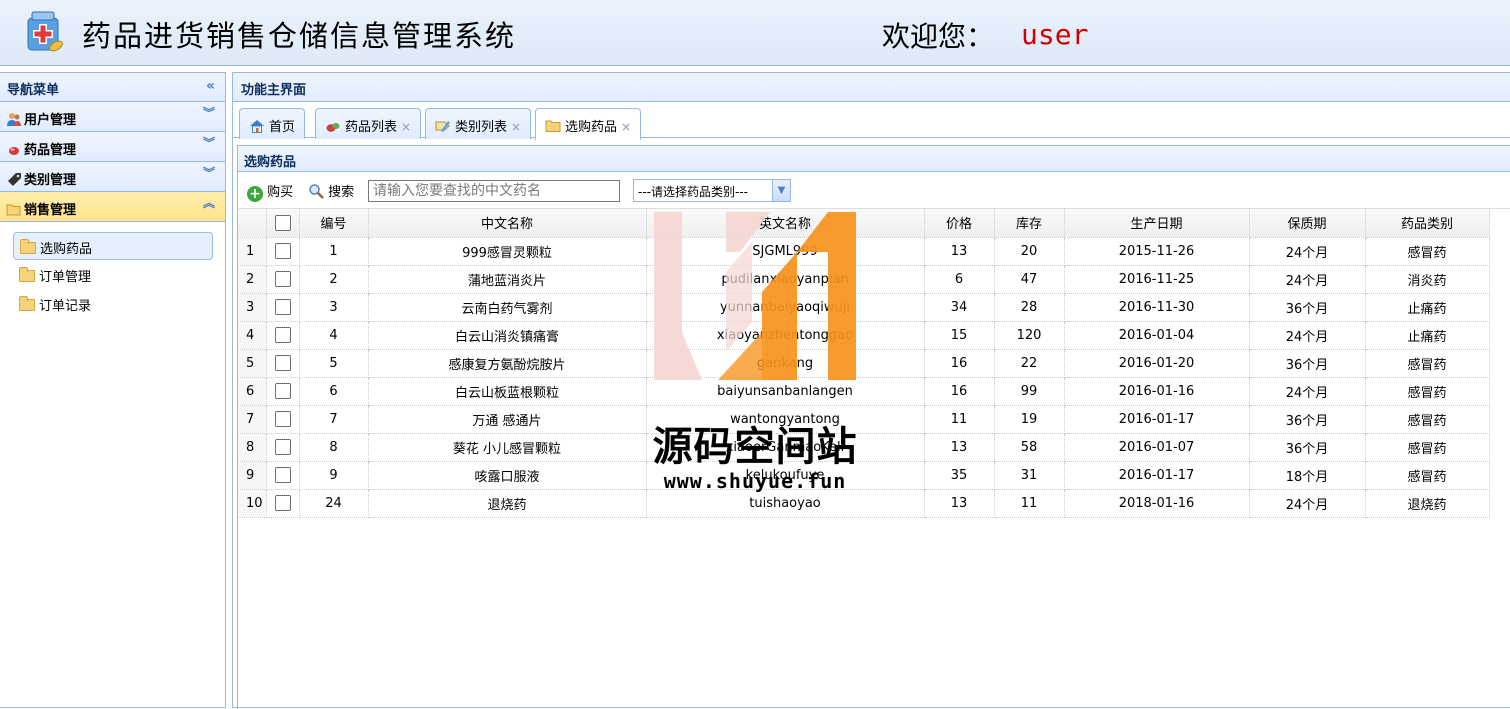 The width and height of the screenshot is (1510, 709). What do you see at coordinates (959, 223) in the screenshot?
I see `column-header: 价格` at bounding box center [959, 223].